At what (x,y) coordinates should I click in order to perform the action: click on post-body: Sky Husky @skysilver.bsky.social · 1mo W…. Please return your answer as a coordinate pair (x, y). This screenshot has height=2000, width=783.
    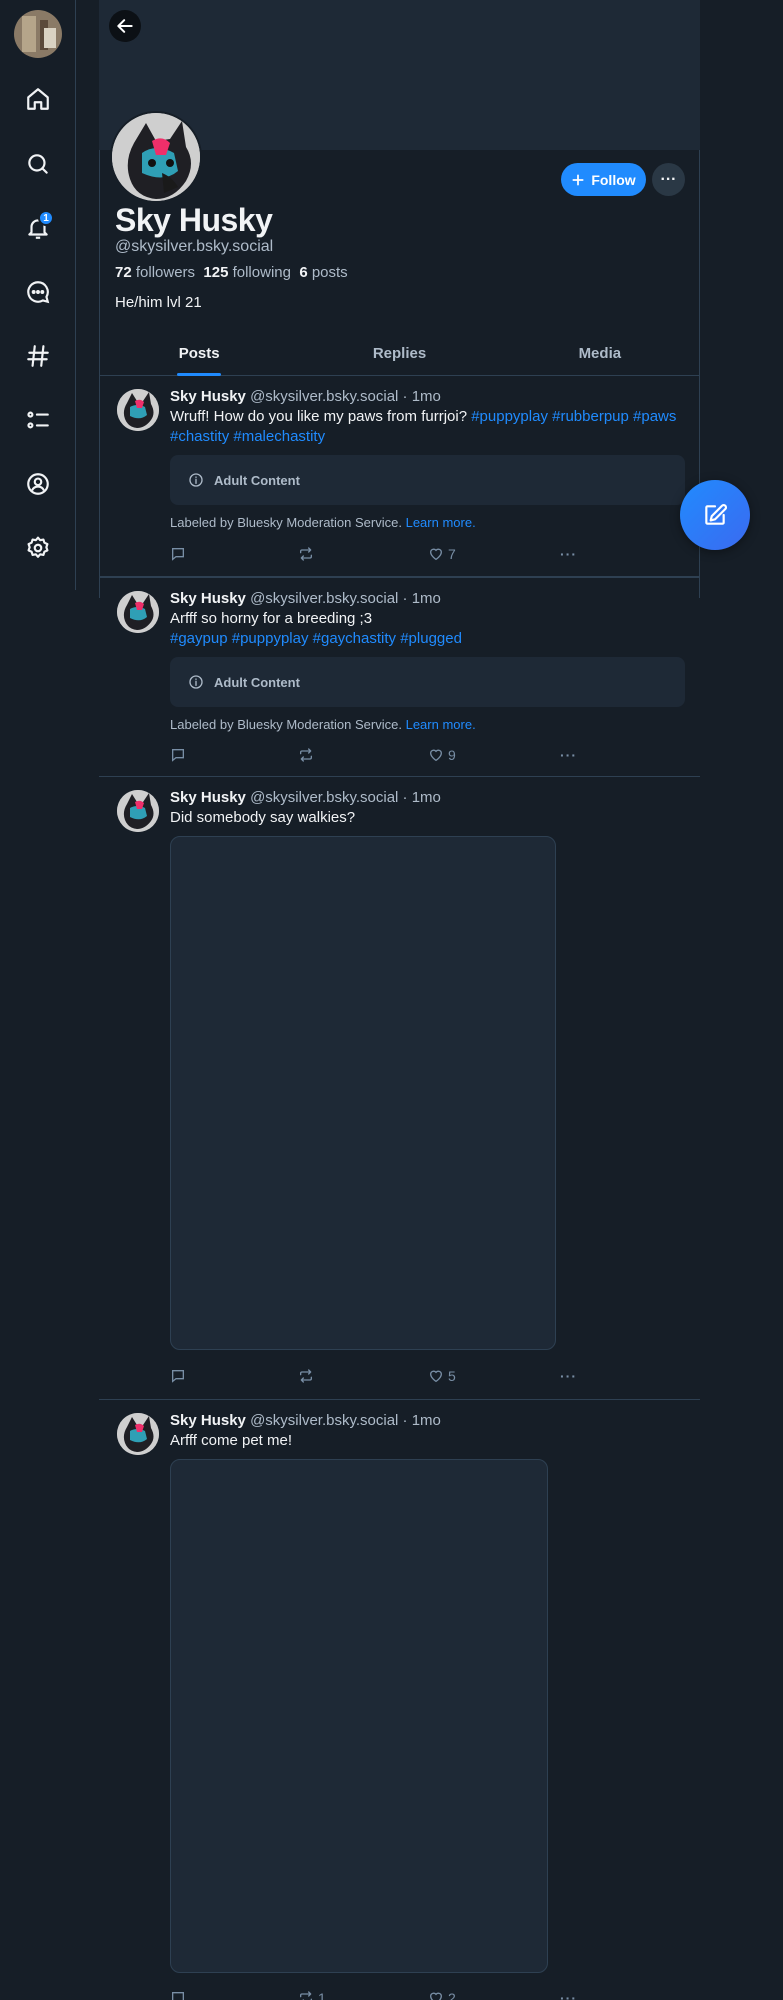
    Looking at the image, I should click on (427, 459).